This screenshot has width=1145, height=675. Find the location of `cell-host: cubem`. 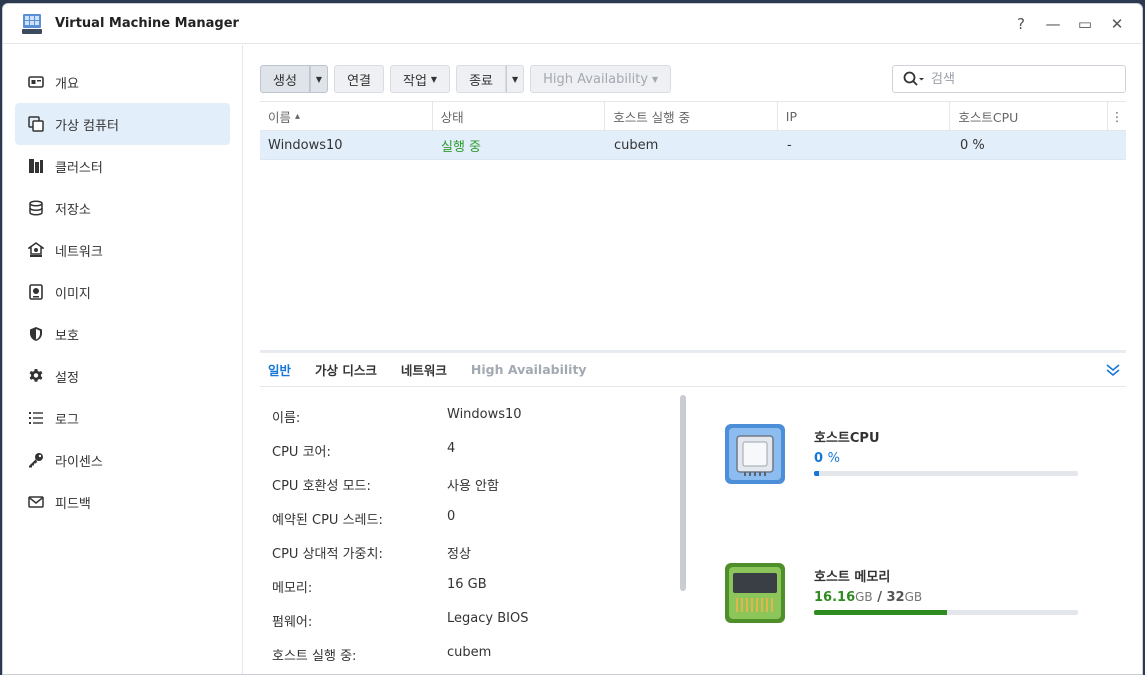

cell-host: cubem is located at coordinates (636, 145).